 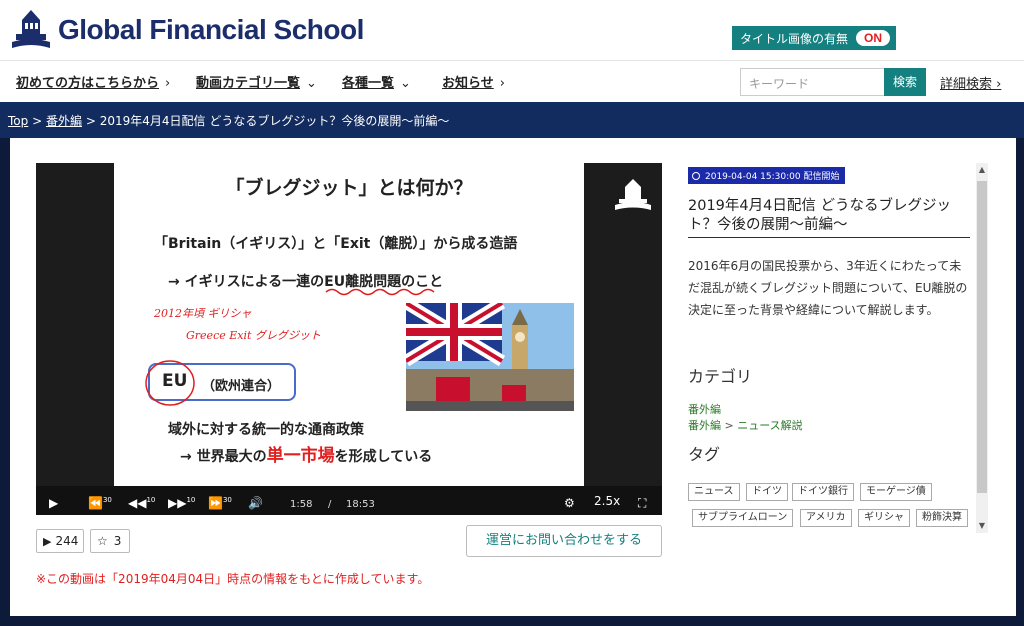 I want to click on advanced-search-link: 詳細検索 ›, so click(x=970, y=82).